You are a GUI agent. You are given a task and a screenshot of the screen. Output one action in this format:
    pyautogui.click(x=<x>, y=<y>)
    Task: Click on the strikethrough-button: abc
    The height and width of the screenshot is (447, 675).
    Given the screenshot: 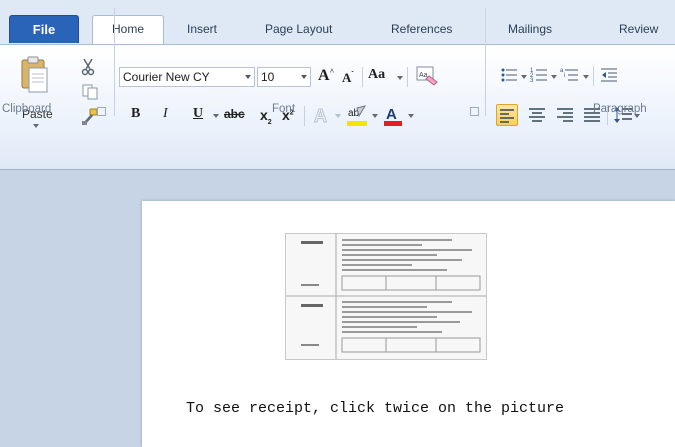 What is the action you would take?
    pyautogui.click(x=234, y=114)
    